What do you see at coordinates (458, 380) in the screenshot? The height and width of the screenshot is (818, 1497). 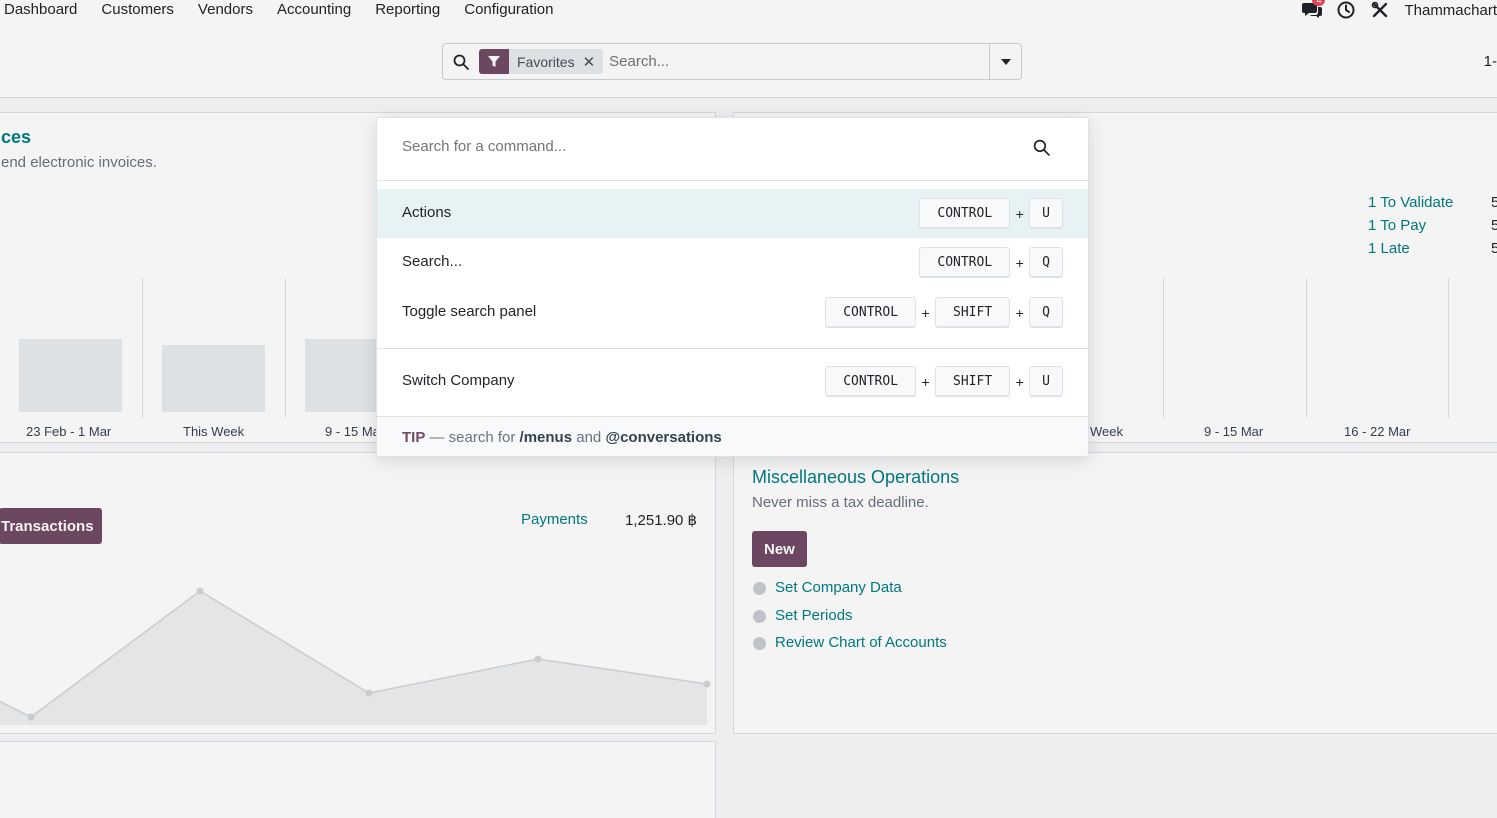 I see `command-label: Switch Company` at bounding box center [458, 380].